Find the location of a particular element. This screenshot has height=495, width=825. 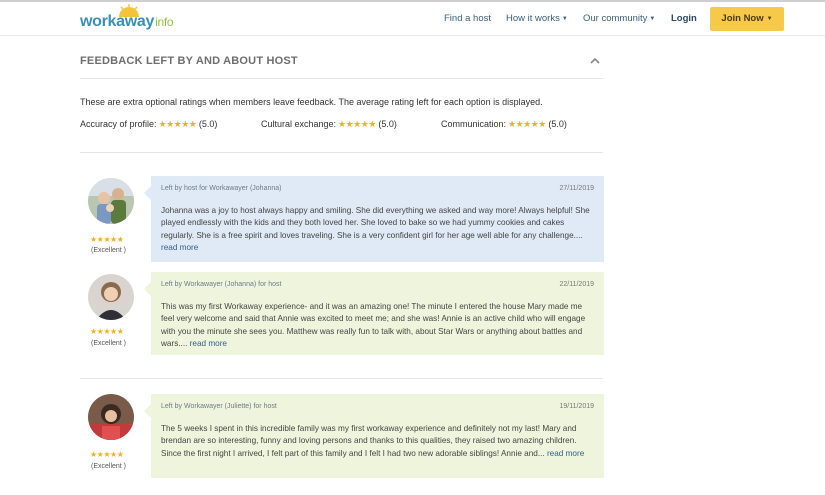

nav-login: Login is located at coordinates (684, 18).